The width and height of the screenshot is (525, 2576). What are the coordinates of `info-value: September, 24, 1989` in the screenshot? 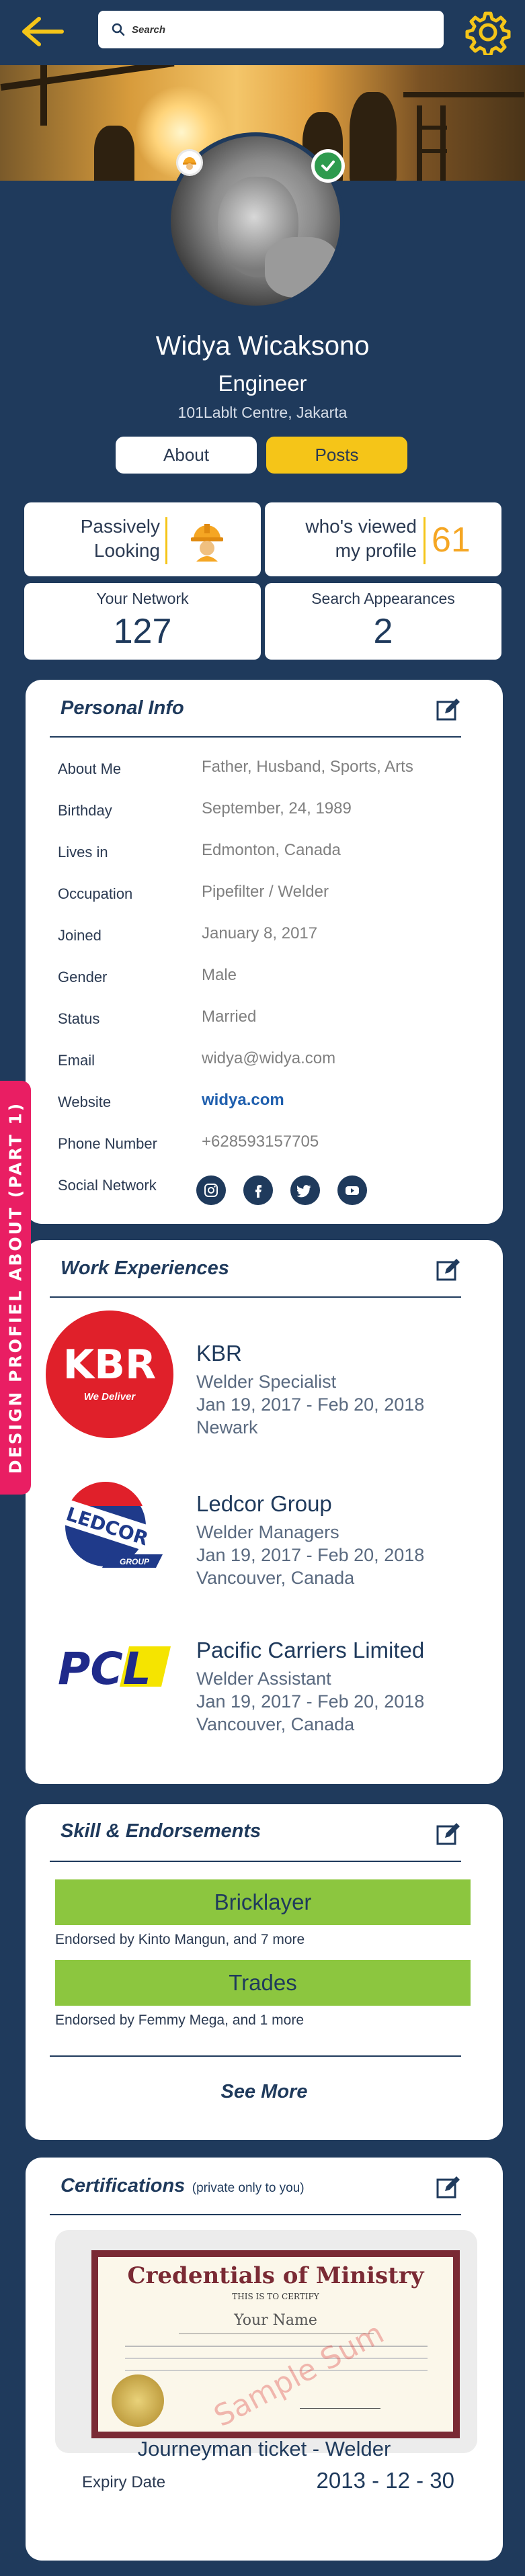 It's located at (277, 808).